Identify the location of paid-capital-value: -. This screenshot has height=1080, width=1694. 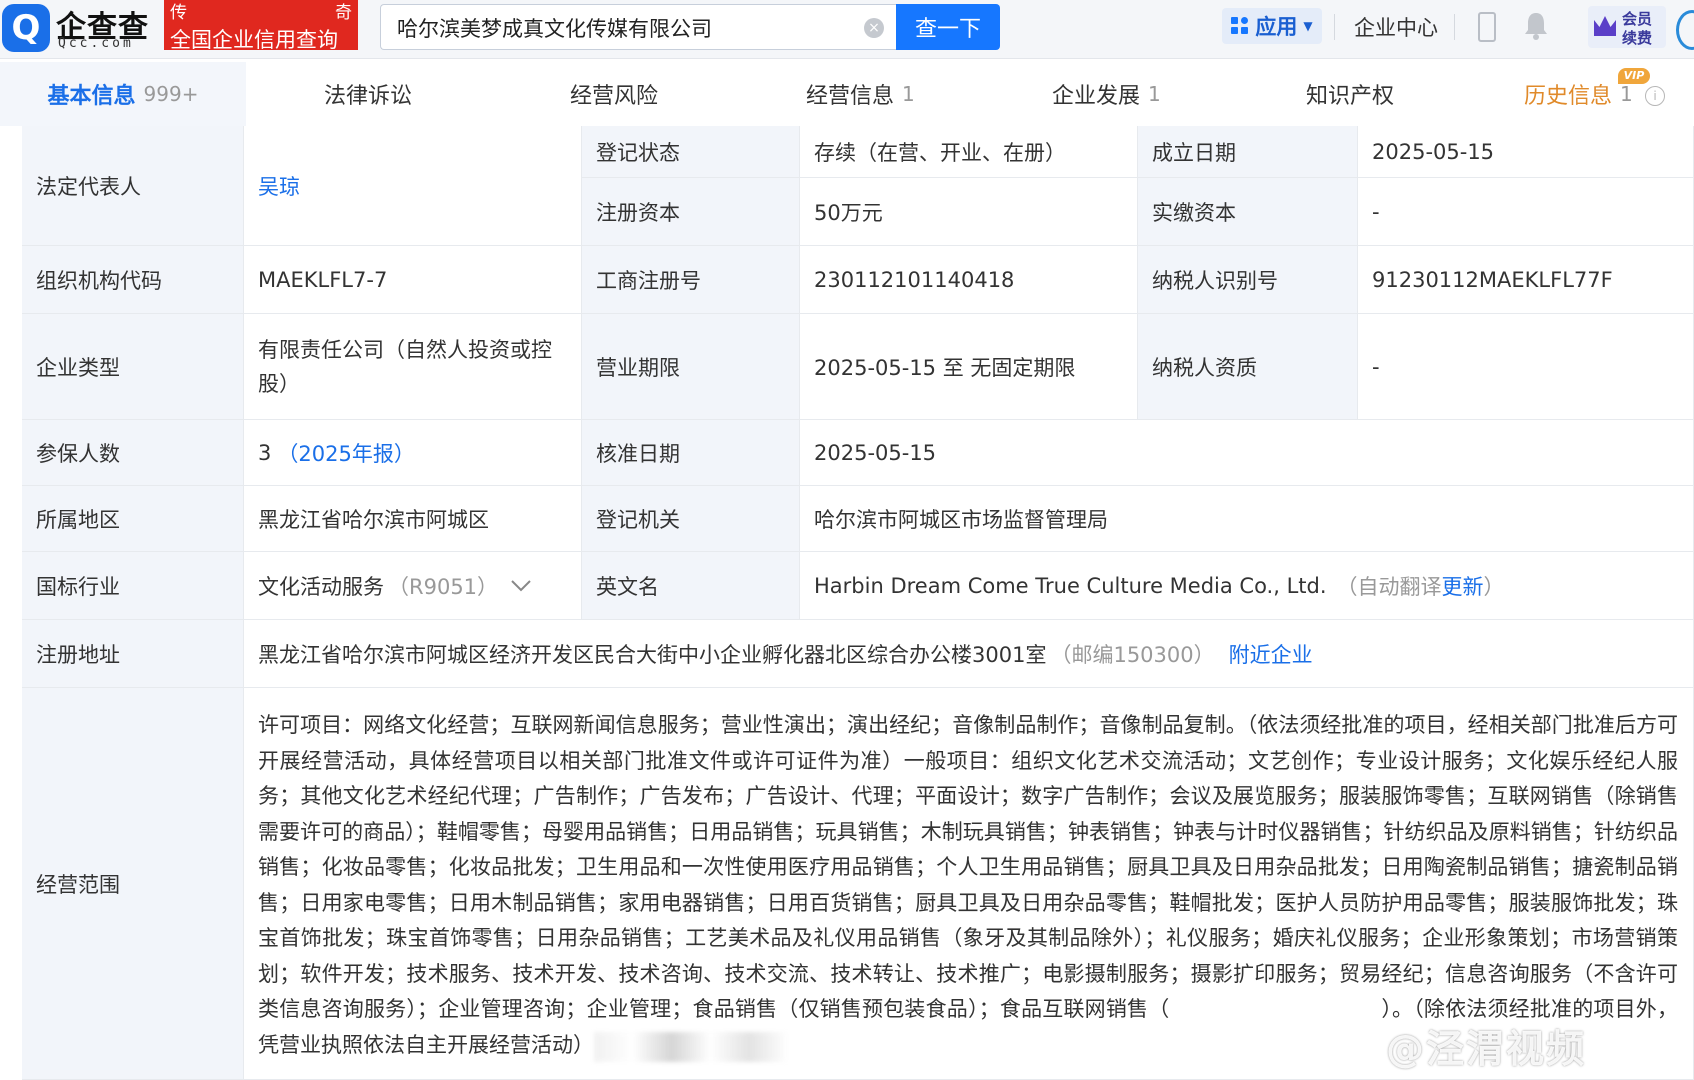
(1526, 212).